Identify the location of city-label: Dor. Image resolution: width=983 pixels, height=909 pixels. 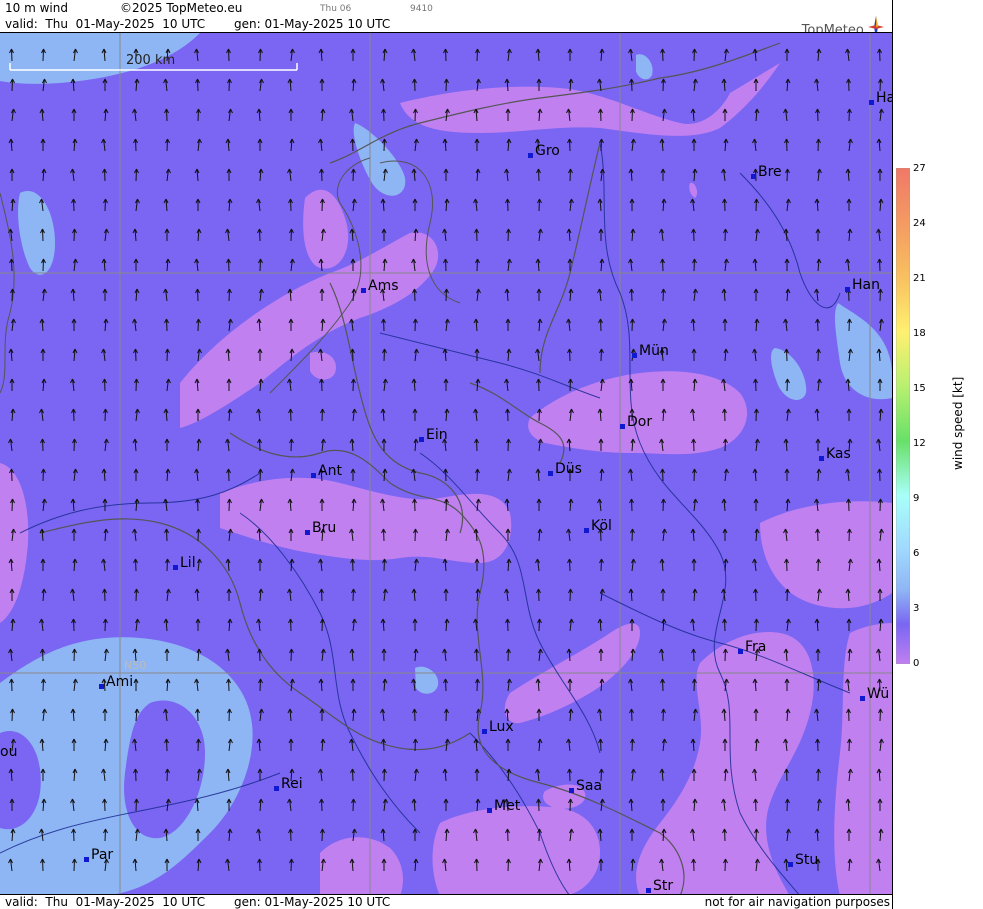
(636, 422).